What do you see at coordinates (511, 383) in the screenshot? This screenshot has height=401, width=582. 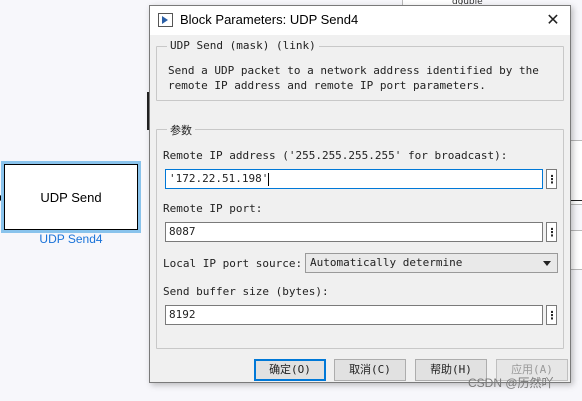 I see `csdn-watermark: CSDN @历然吖` at bounding box center [511, 383].